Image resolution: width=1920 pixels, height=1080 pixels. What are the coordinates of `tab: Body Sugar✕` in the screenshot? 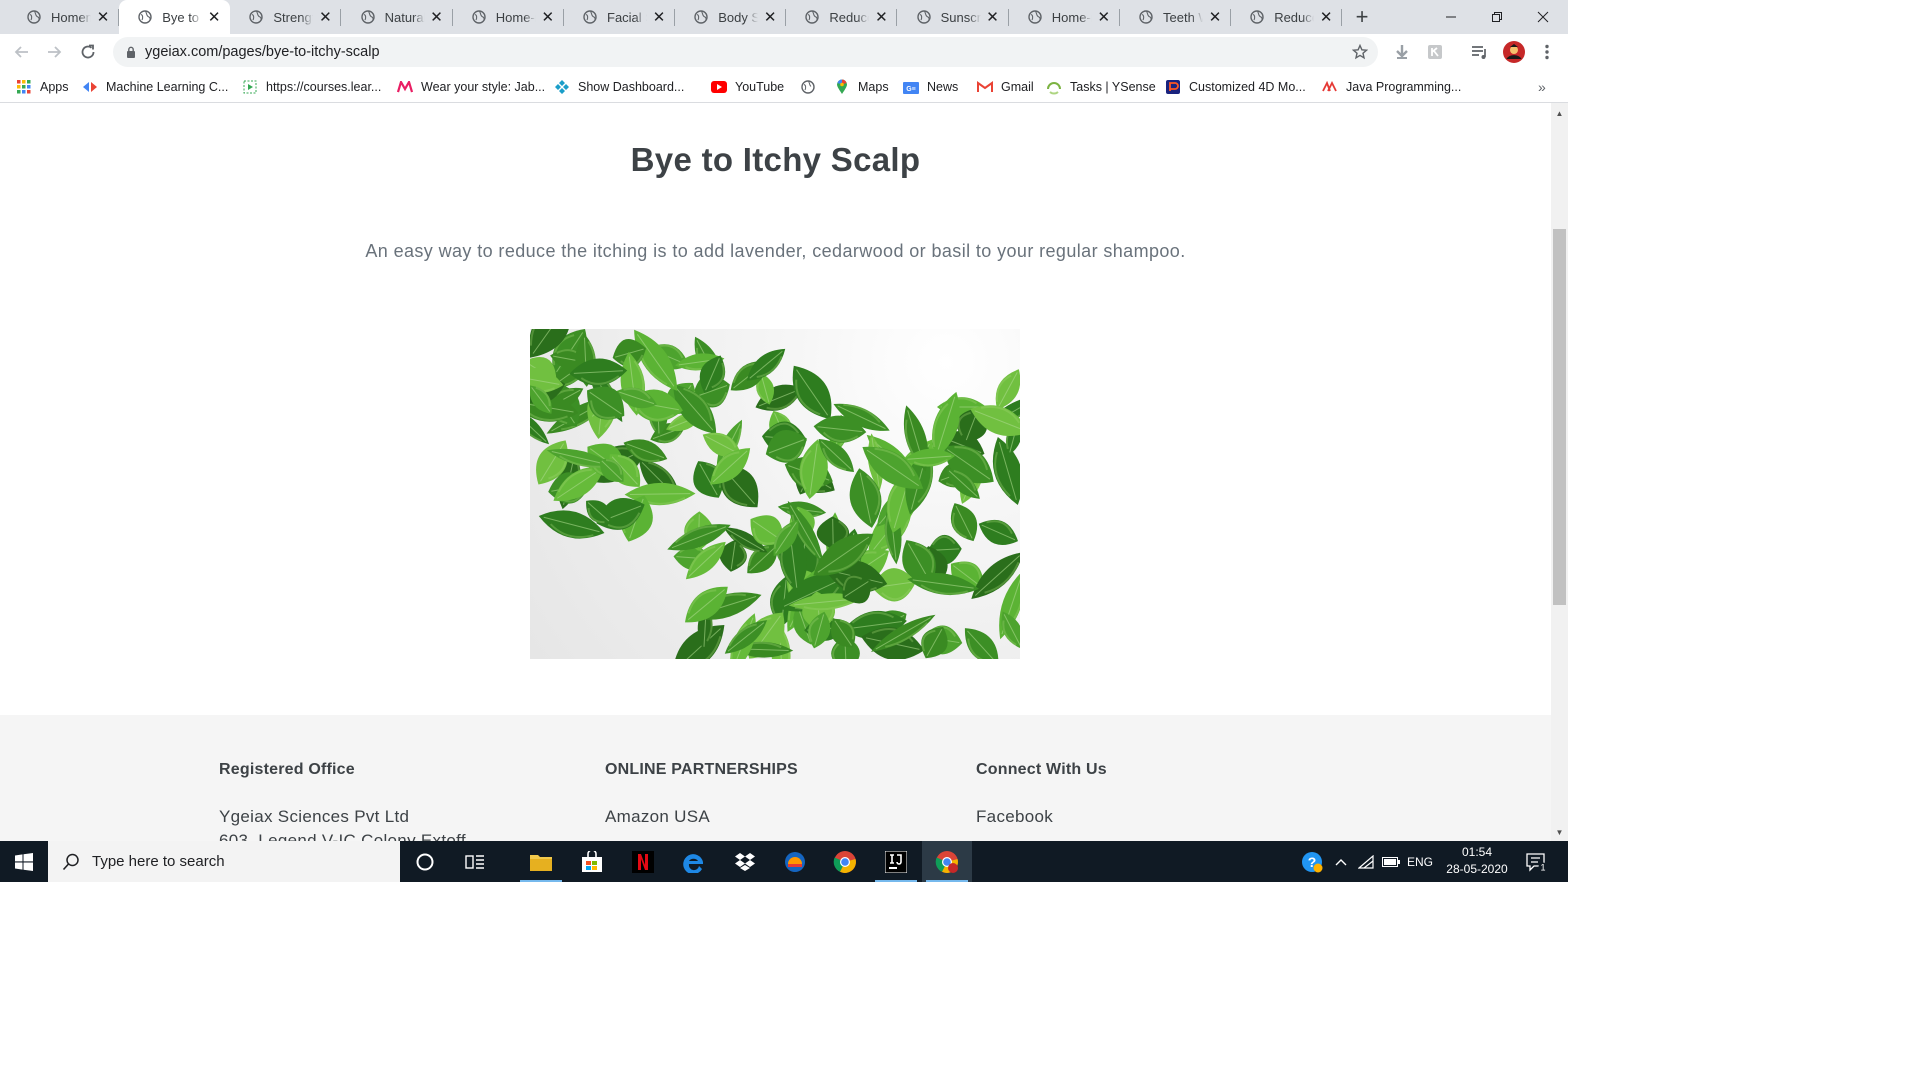 It's located at (731, 17).